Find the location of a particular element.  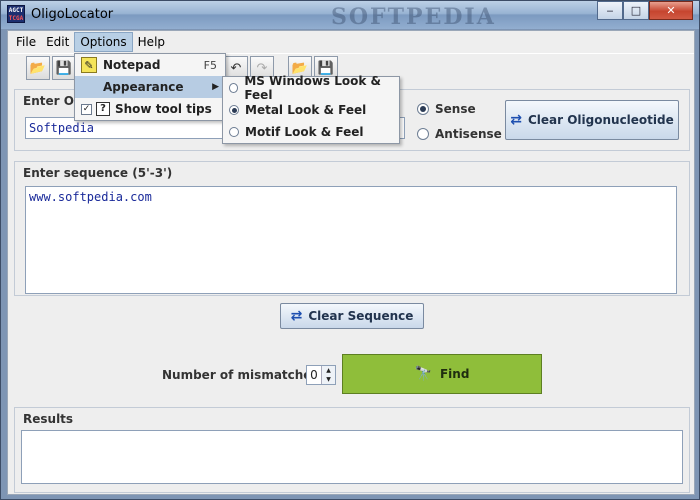

menu-bar: File Edit Options Help is located at coordinates (351, 42).